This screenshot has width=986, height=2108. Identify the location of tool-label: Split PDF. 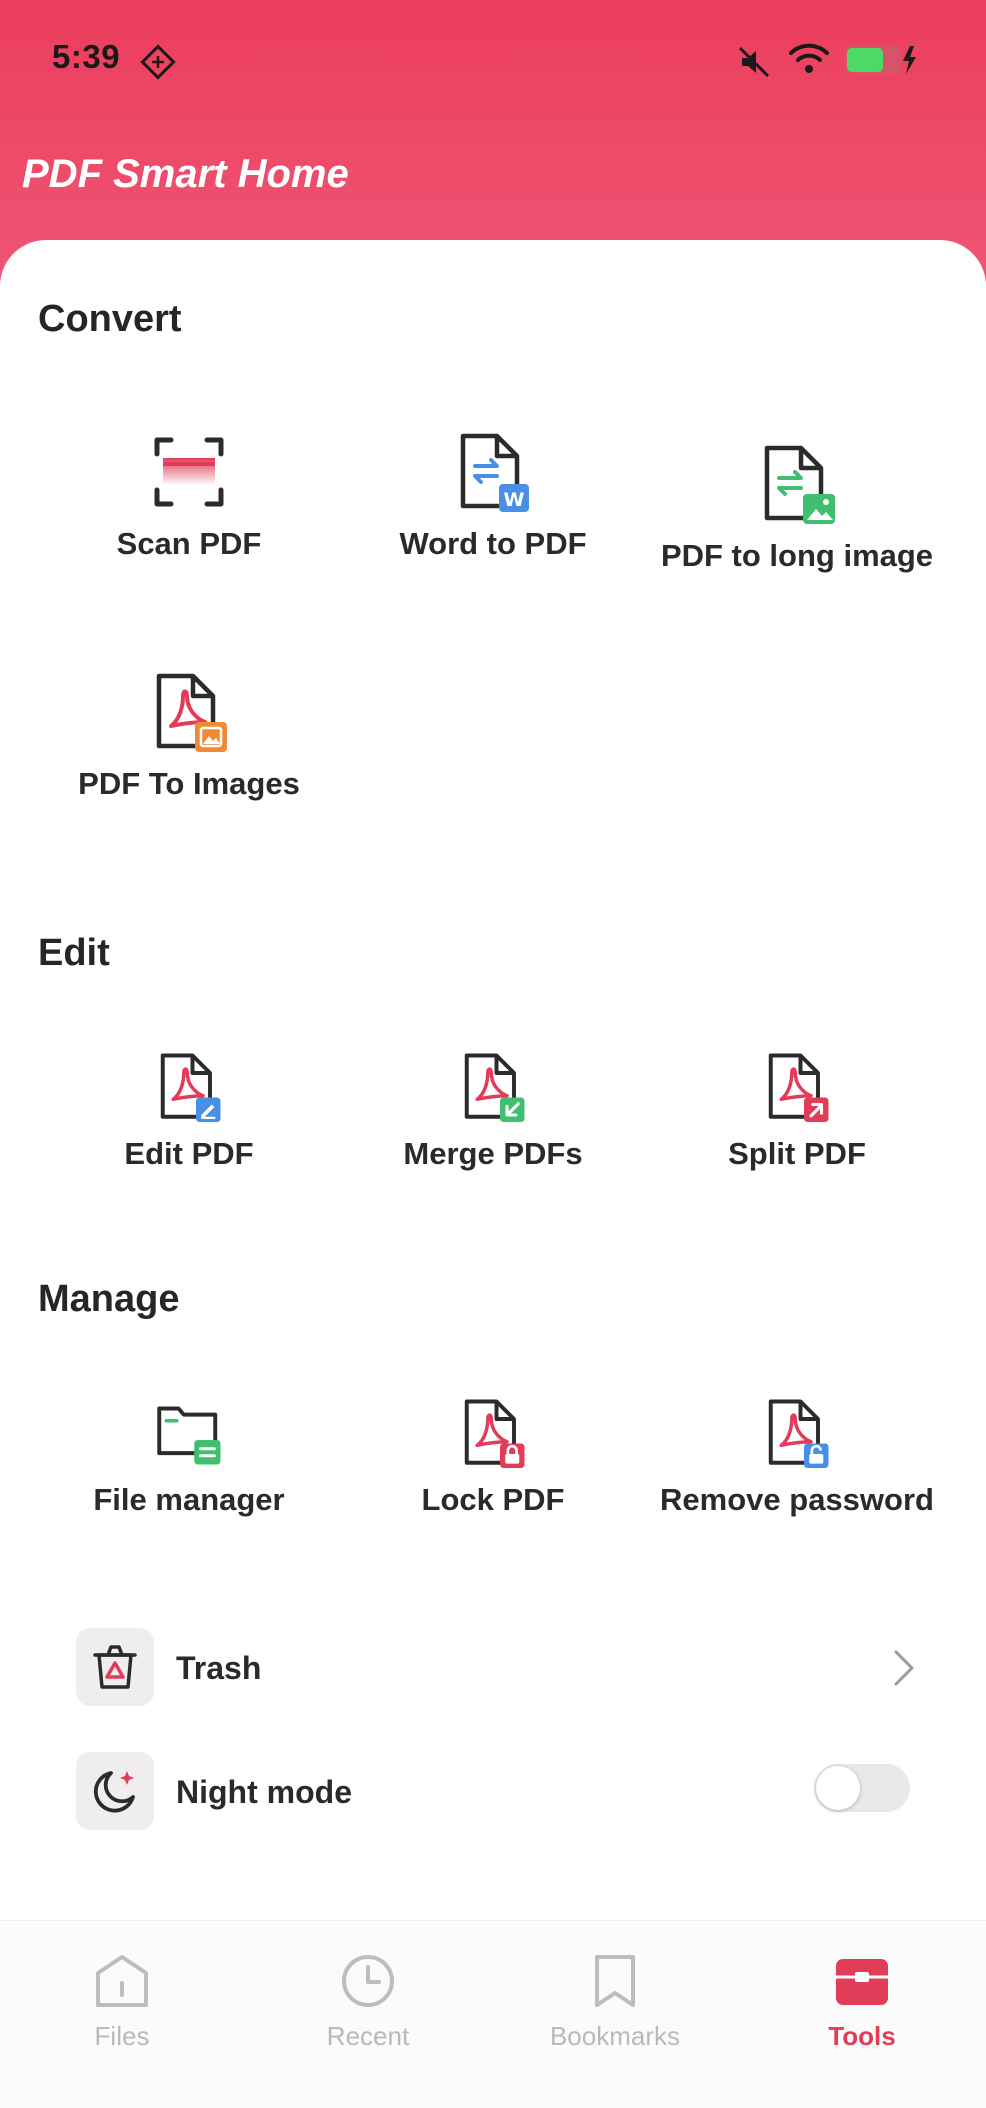
(797, 1153).